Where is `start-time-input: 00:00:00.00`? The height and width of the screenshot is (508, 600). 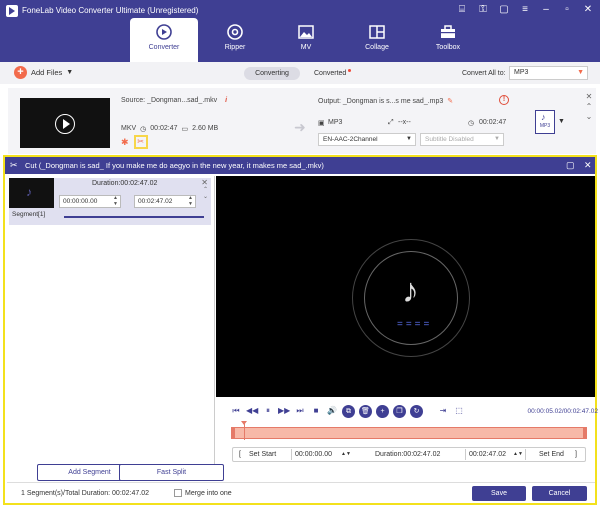
start-time-input: 00:00:00.00 is located at coordinates (313, 454).